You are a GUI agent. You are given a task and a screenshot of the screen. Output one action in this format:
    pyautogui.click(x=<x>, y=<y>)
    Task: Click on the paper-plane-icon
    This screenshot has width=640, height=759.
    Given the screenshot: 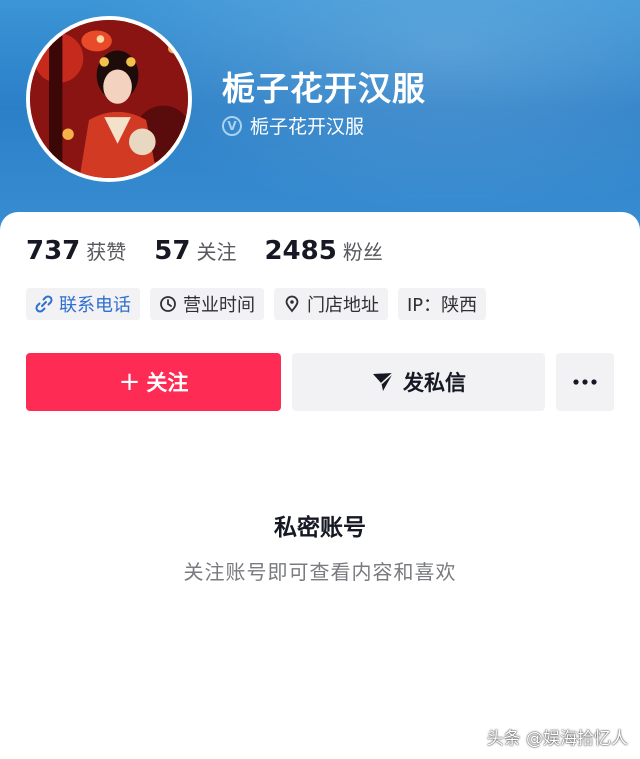 What is the action you would take?
    pyautogui.click(x=383, y=381)
    